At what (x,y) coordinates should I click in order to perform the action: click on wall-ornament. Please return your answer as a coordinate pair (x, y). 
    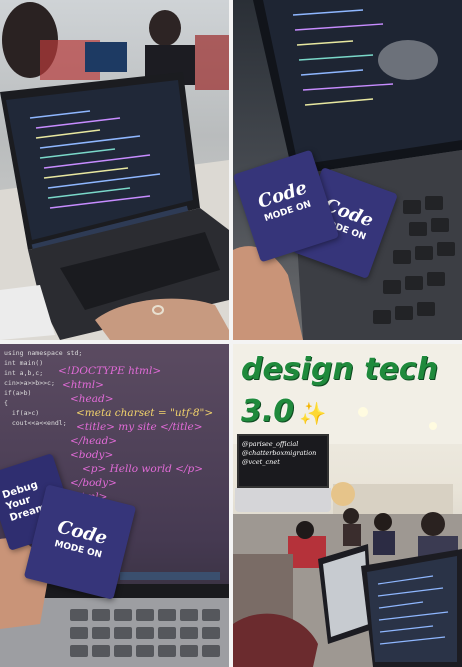
    Looking at the image, I should click on (343, 494).